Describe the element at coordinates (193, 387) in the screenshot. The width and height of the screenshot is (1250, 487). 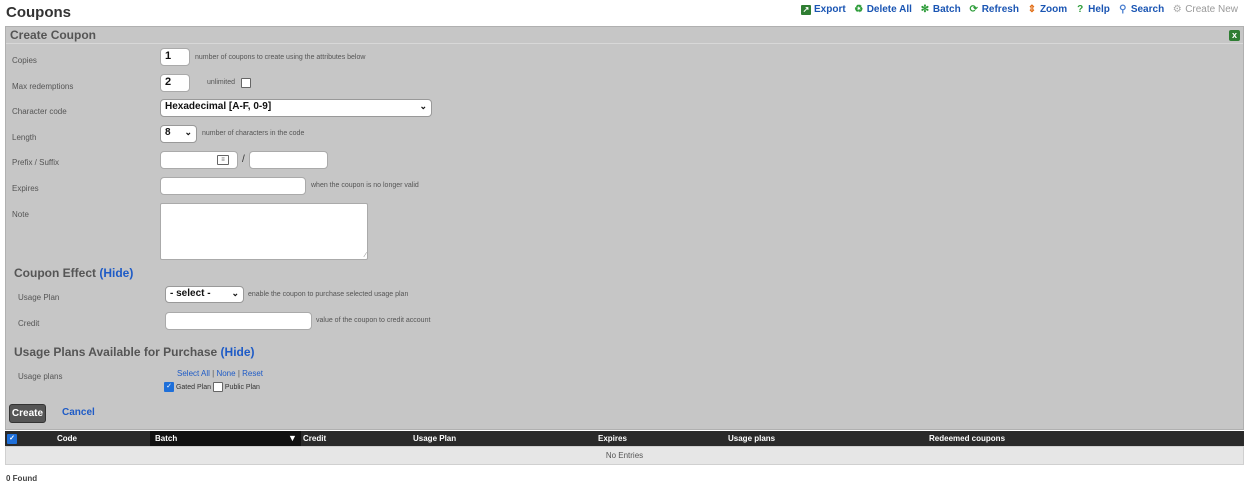
I see `gated-plan-label: Gated Plan` at that location.